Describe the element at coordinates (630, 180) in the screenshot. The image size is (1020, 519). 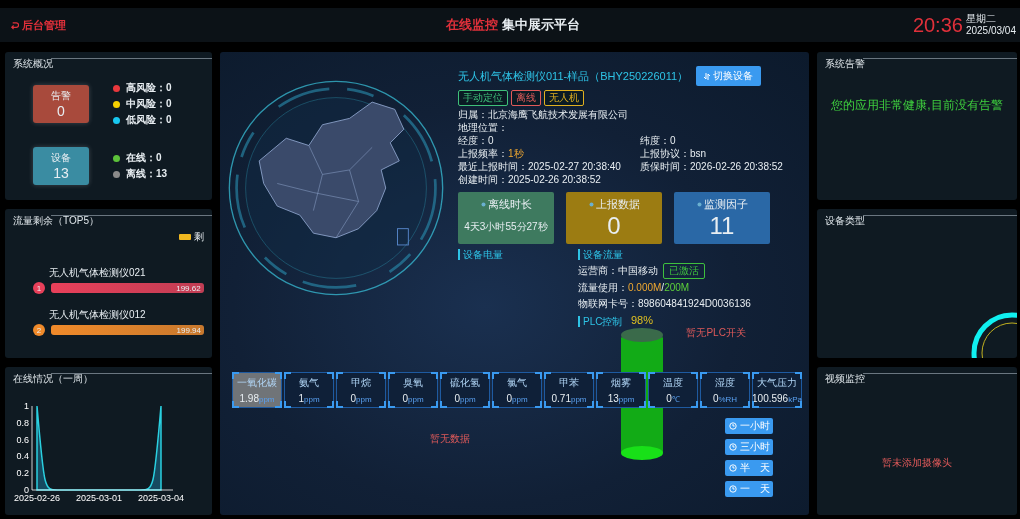
I see `info-field: 创建时间：2025-02-26 20:38:52` at that location.